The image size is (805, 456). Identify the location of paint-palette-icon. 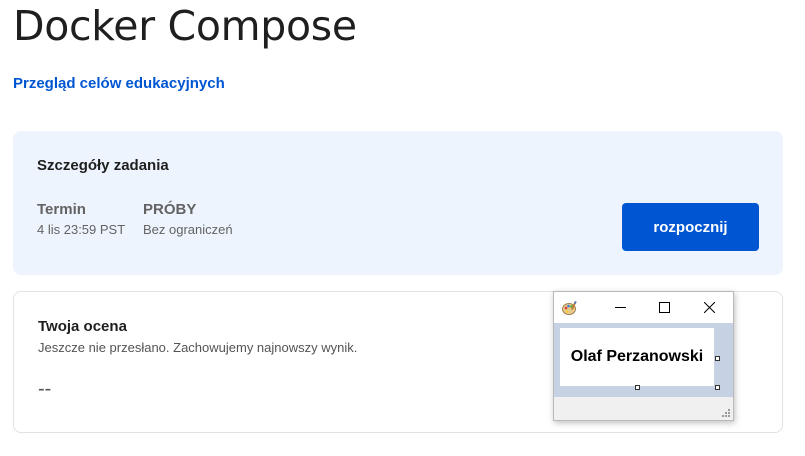
(570, 308).